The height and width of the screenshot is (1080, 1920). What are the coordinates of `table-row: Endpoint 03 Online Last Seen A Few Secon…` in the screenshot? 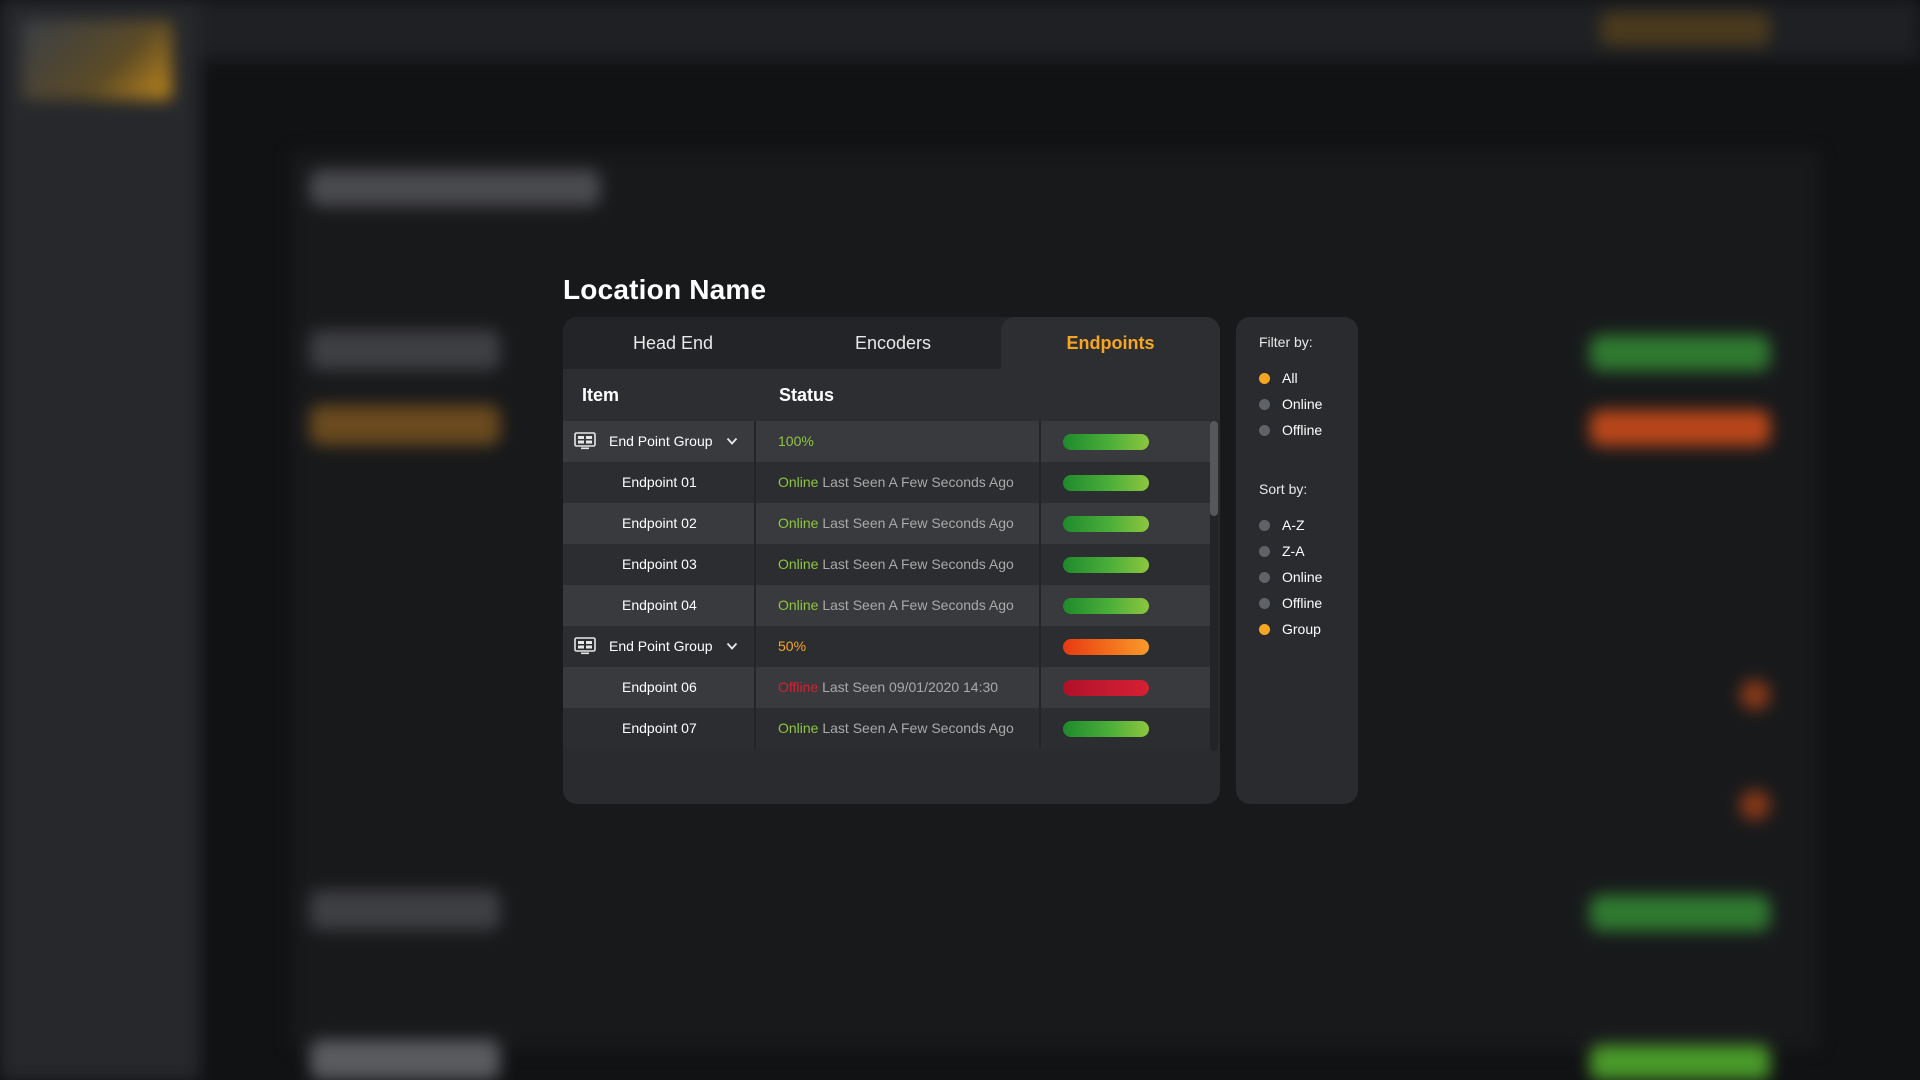 It's located at (886, 564).